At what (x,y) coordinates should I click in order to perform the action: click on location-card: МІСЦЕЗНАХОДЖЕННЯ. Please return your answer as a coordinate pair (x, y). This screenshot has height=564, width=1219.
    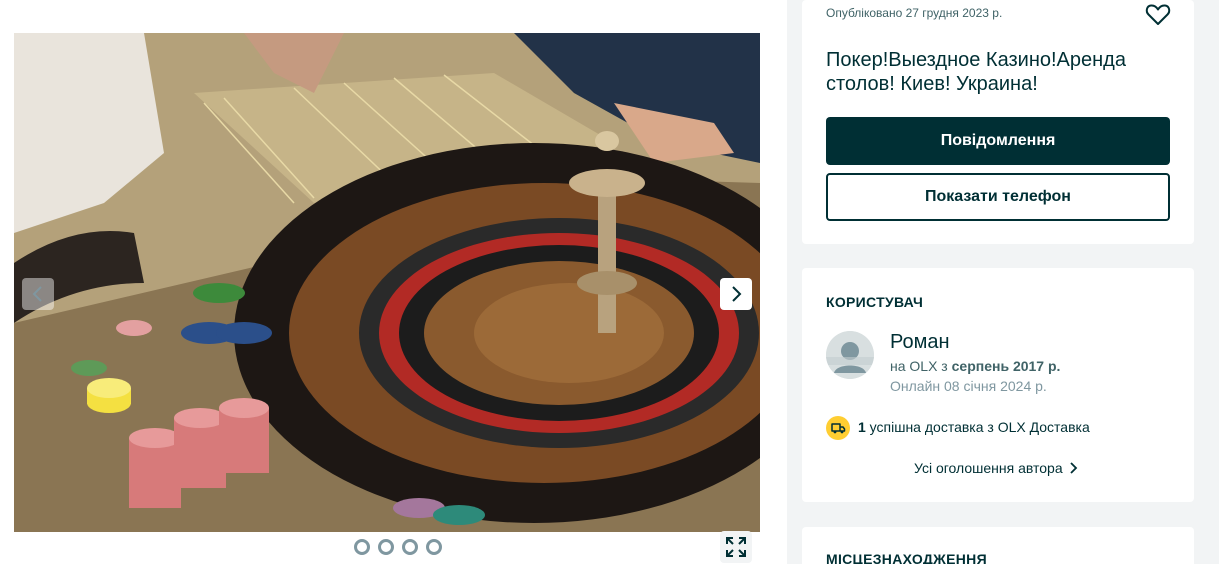
    Looking at the image, I should click on (998, 545).